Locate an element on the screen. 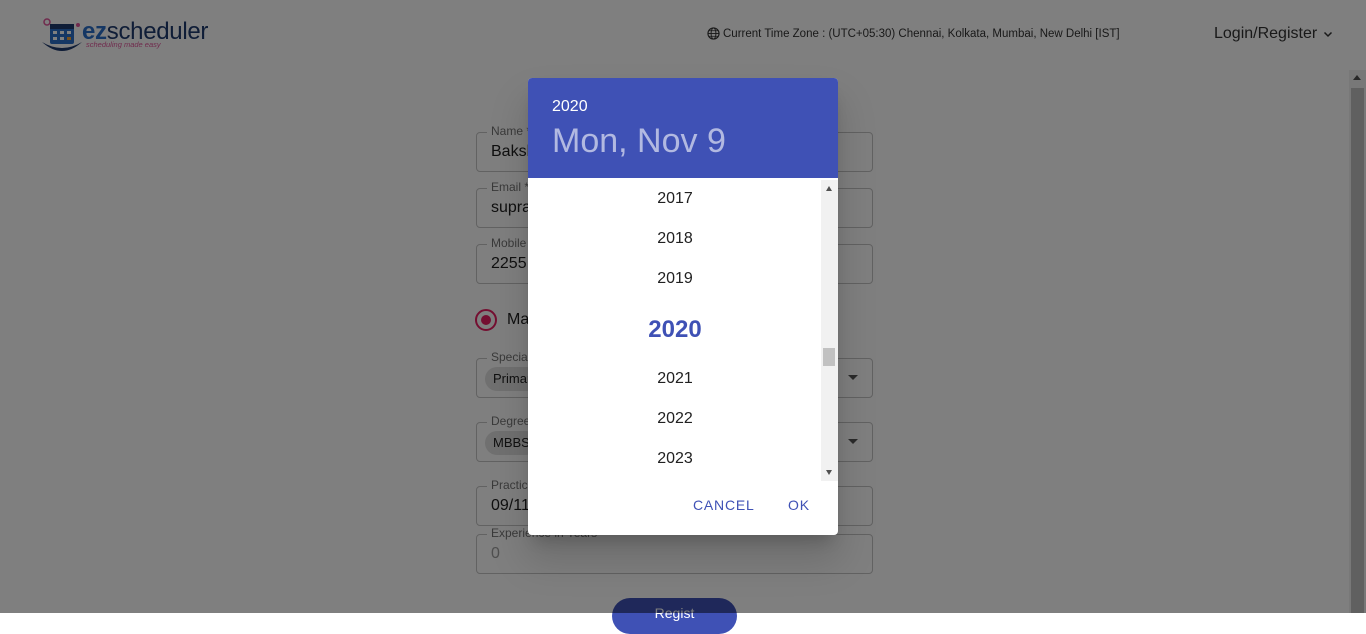 The height and width of the screenshot is (634, 1366). header-year: 2020 is located at coordinates (570, 107).